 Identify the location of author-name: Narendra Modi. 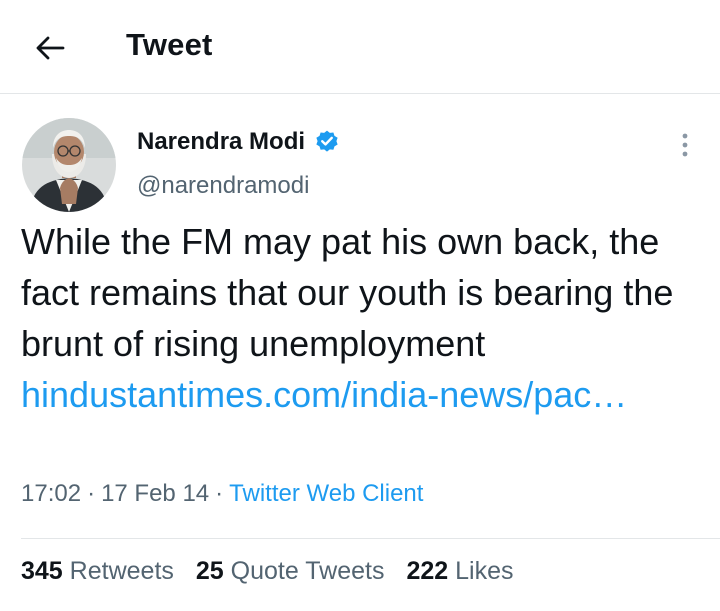
(221, 141).